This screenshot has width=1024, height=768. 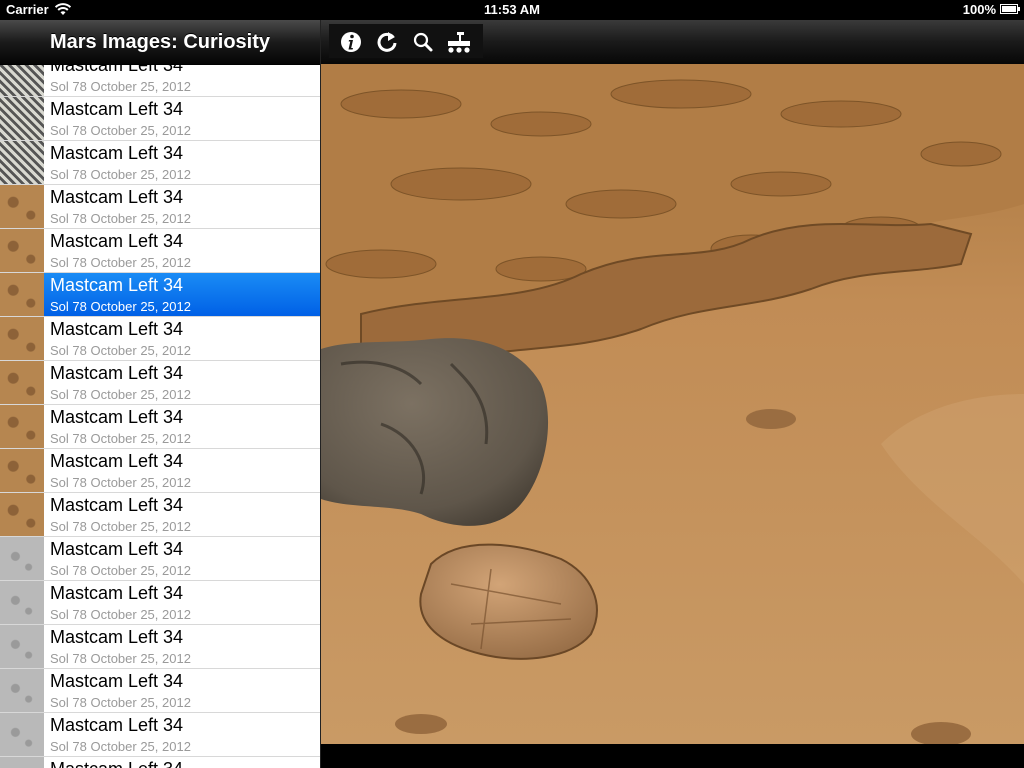 What do you see at coordinates (423, 42) in the screenshot?
I see `search-icon` at bounding box center [423, 42].